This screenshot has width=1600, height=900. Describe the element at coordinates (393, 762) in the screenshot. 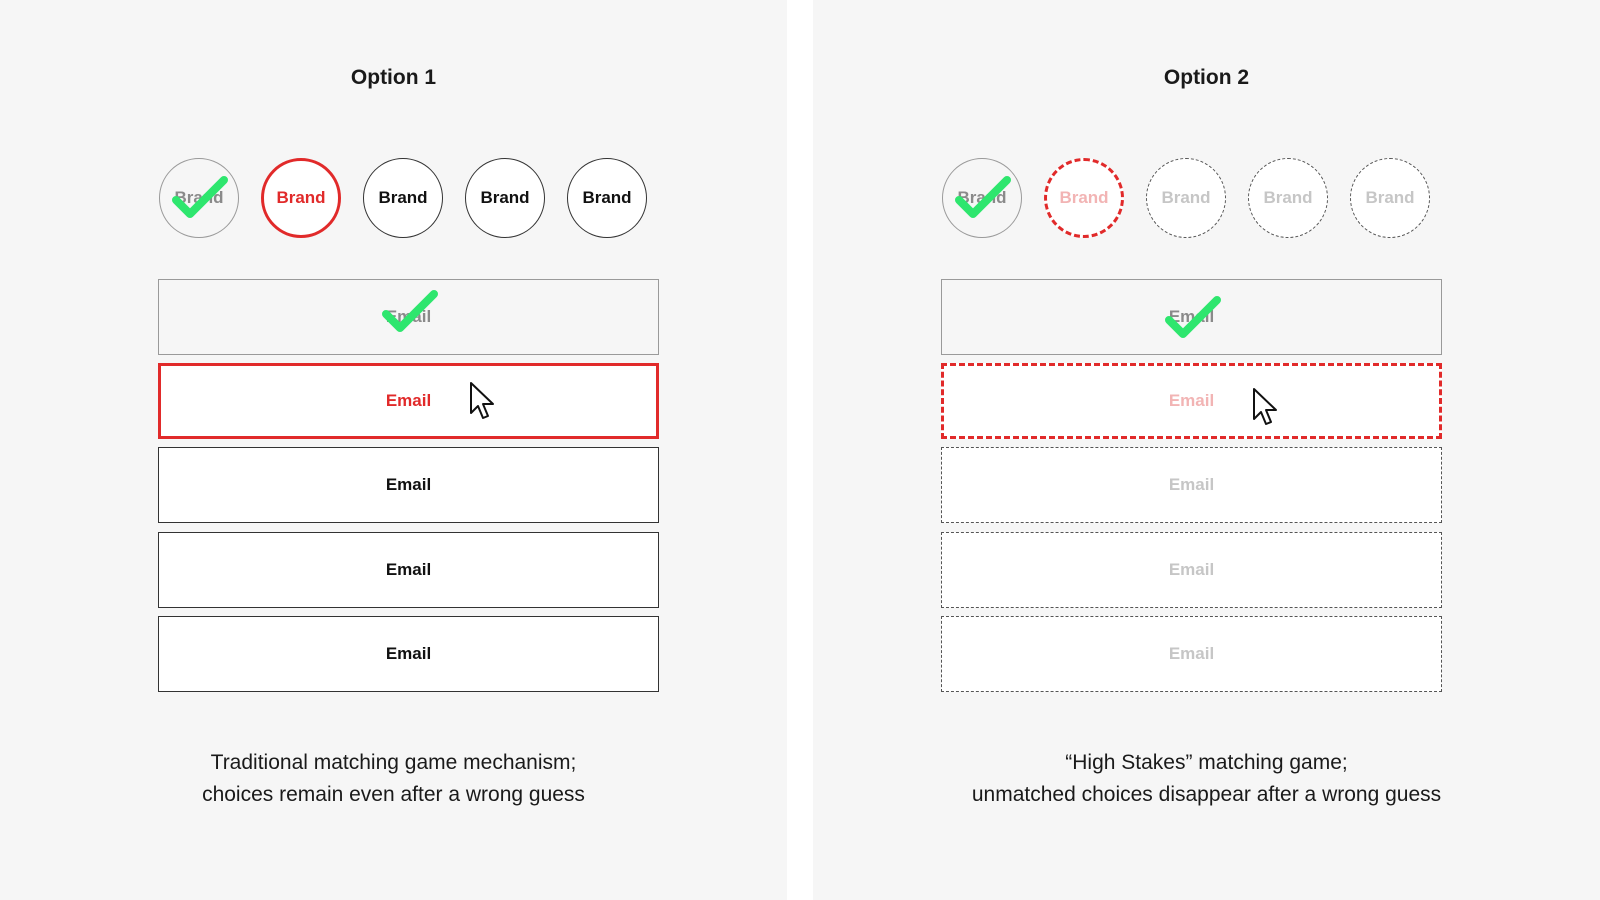

I see `caption-line: Traditional matching game mechanism;` at that location.